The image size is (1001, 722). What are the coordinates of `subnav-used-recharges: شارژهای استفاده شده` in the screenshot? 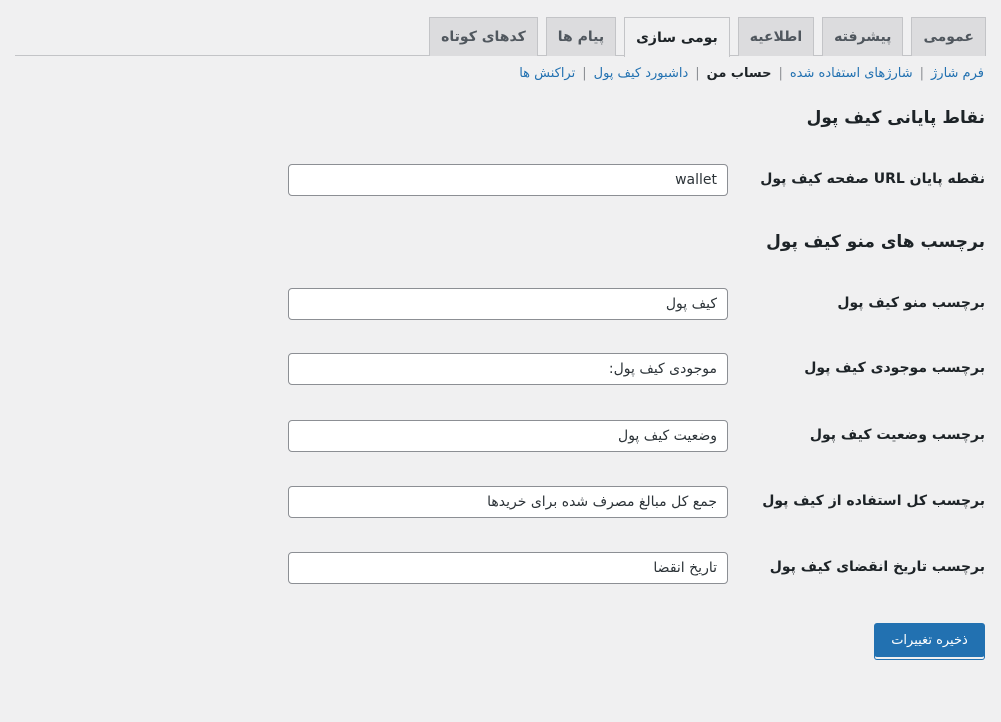 It's located at (851, 73).